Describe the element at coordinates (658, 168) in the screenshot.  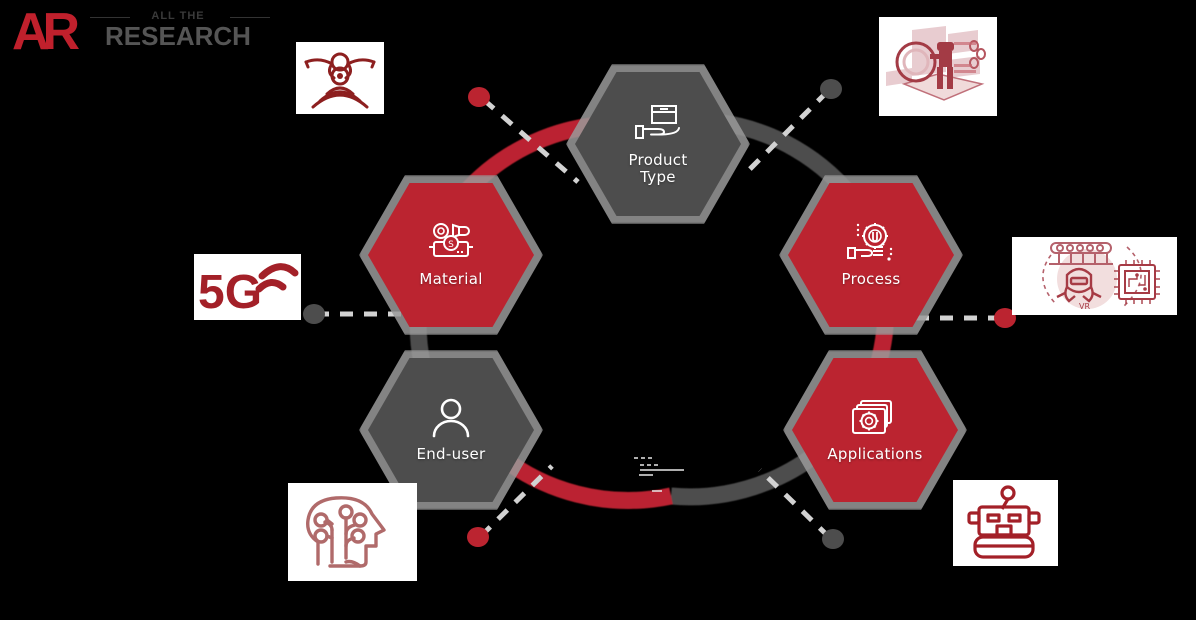
I see `hex-label-product-type: Product Type` at that location.